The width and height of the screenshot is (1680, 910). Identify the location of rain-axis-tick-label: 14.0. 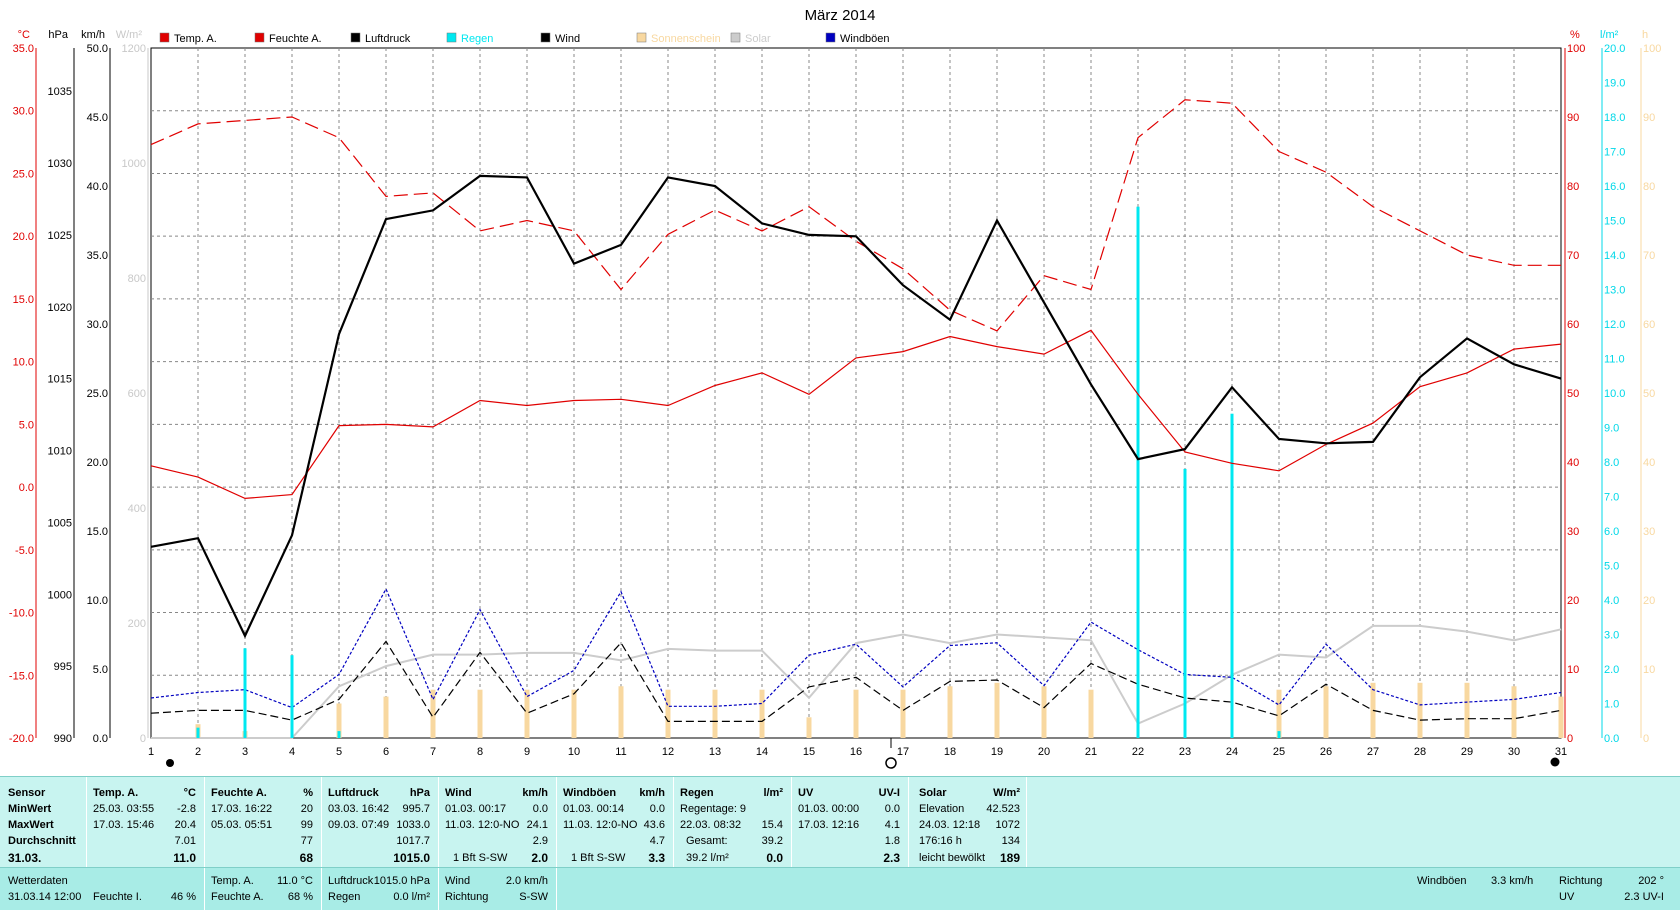
(1614, 256).